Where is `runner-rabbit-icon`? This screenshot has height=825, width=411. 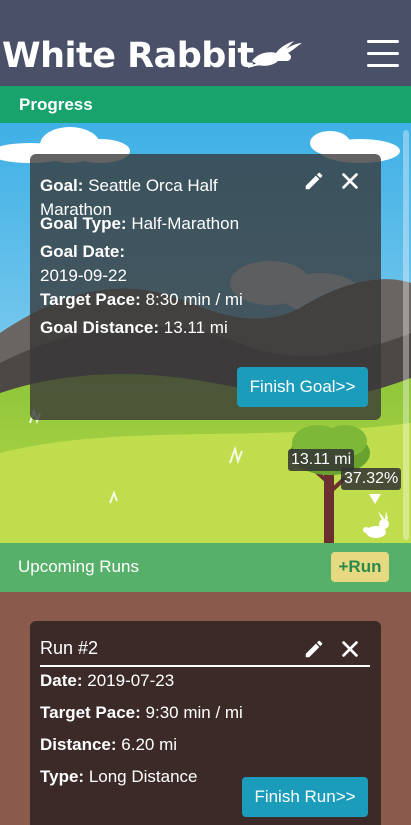 runner-rabbit-icon is located at coordinates (376, 524).